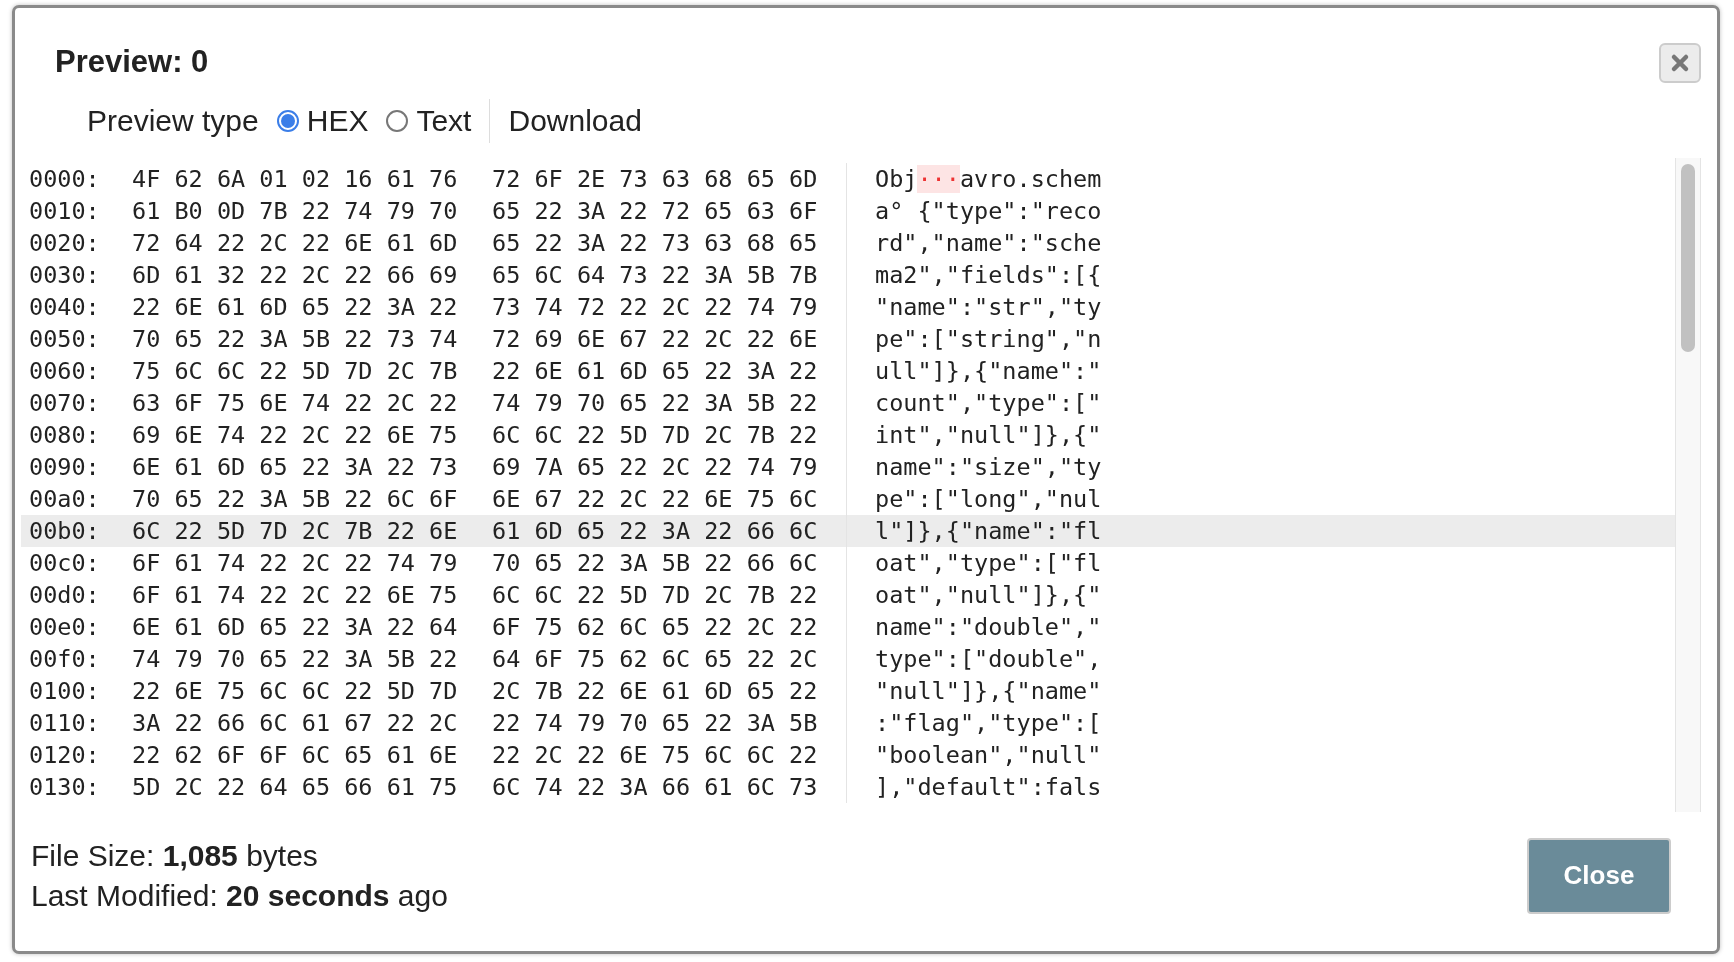 This screenshot has width=1734, height=962. Describe the element at coordinates (65, 179) in the screenshot. I see `offset: 0000:` at that location.